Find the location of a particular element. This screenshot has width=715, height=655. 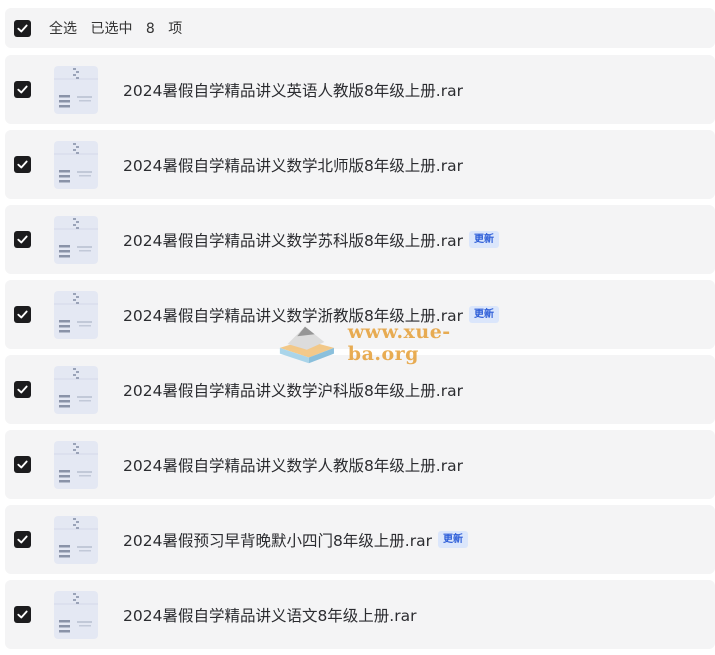

file-name: 2024暑假自学精品讲义数学人教版8年级上册.rar is located at coordinates (293, 465).